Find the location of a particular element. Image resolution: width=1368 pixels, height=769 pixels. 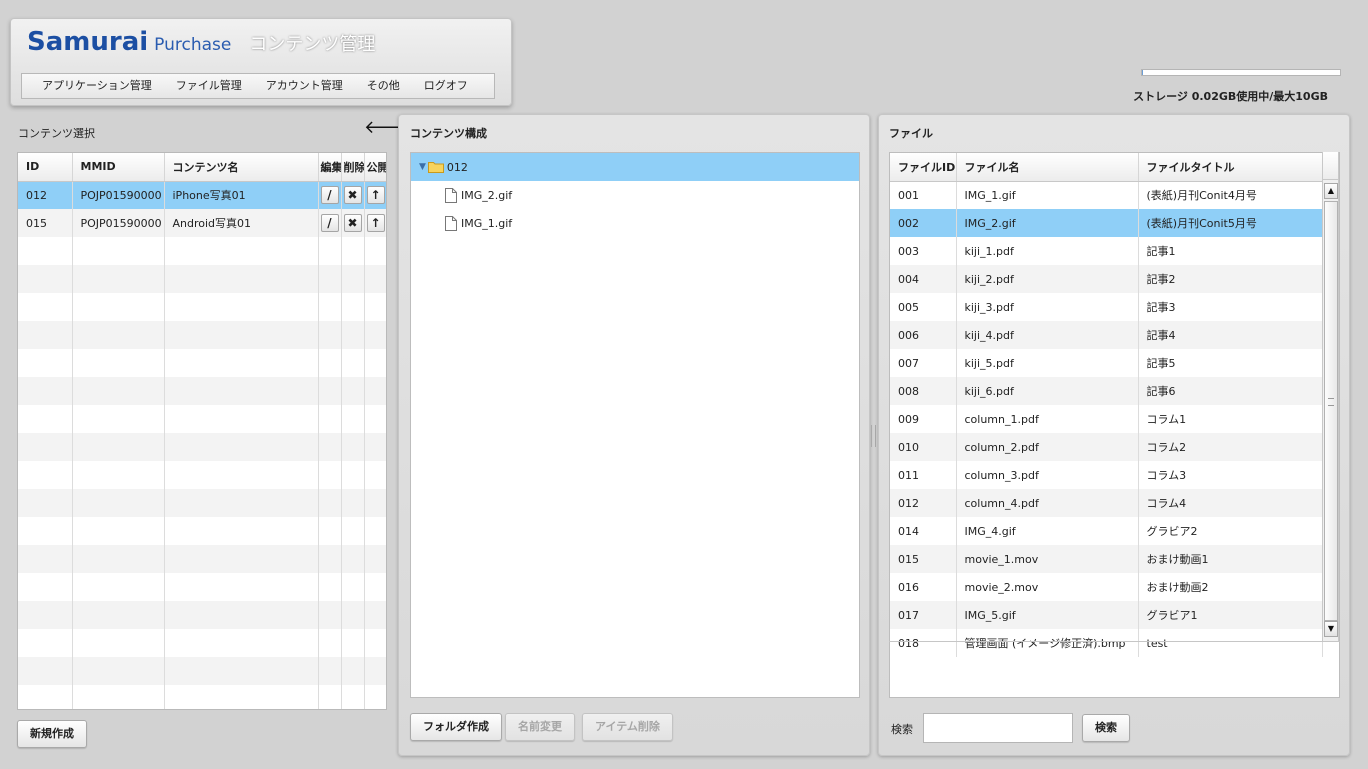

cell-file-name: 管理画面 (イメージ修正済).bmp is located at coordinates (1047, 643).